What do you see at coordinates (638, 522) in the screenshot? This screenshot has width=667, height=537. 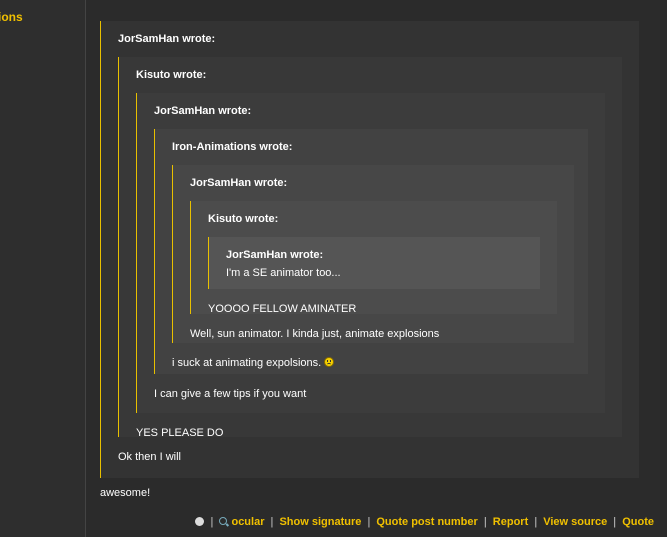 I see `quote-link: Quote` at bounding box center [638, 522].